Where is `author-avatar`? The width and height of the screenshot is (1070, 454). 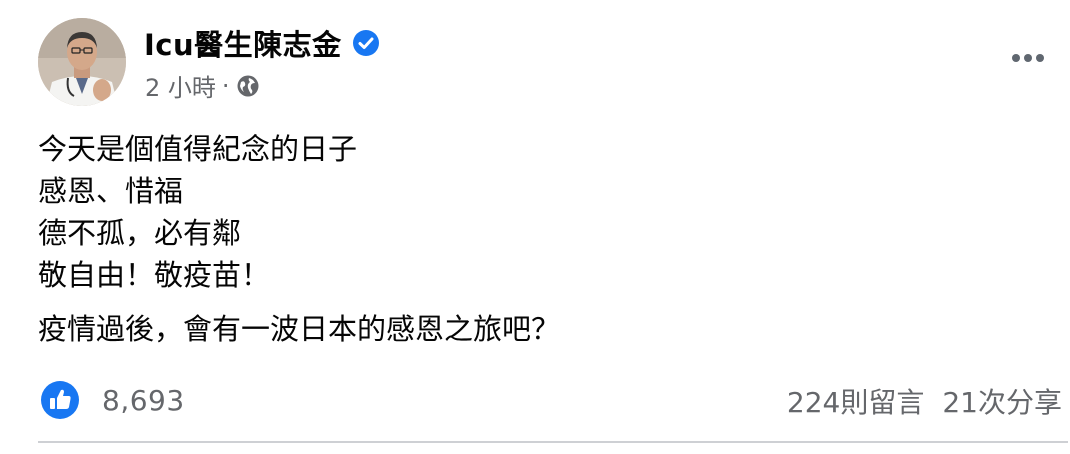 author-avatar is located at coordinates (82, 62).